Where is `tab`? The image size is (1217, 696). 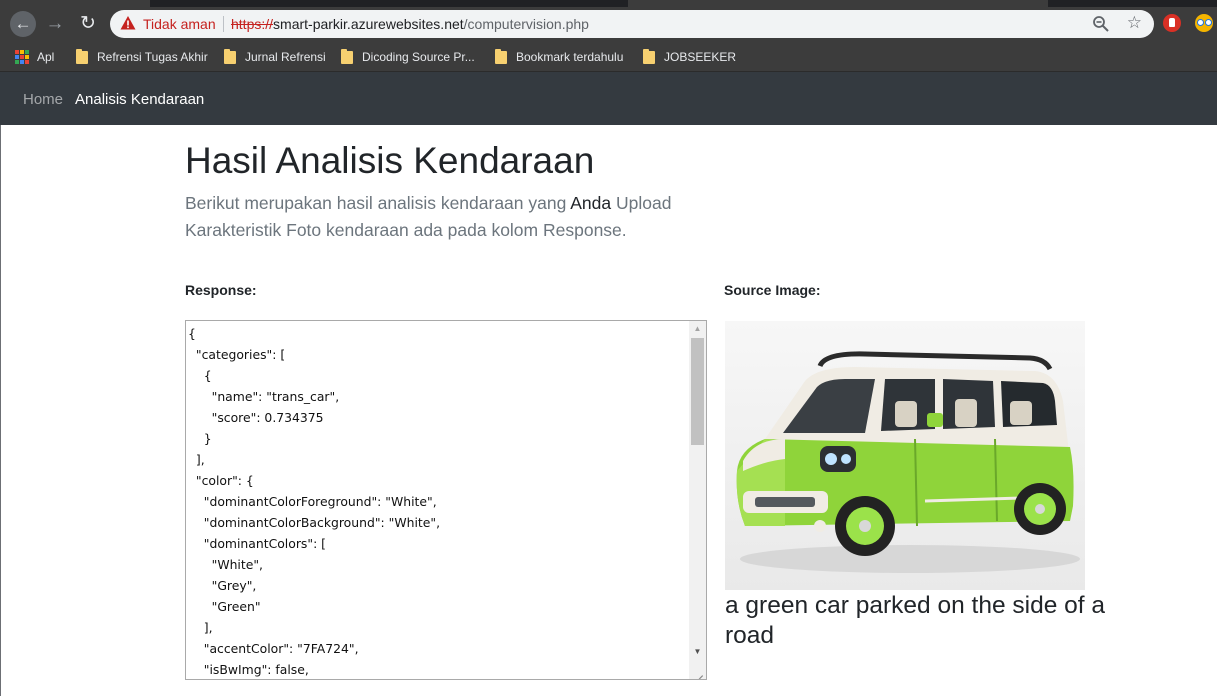
tab is located at coordinates (75, 3).